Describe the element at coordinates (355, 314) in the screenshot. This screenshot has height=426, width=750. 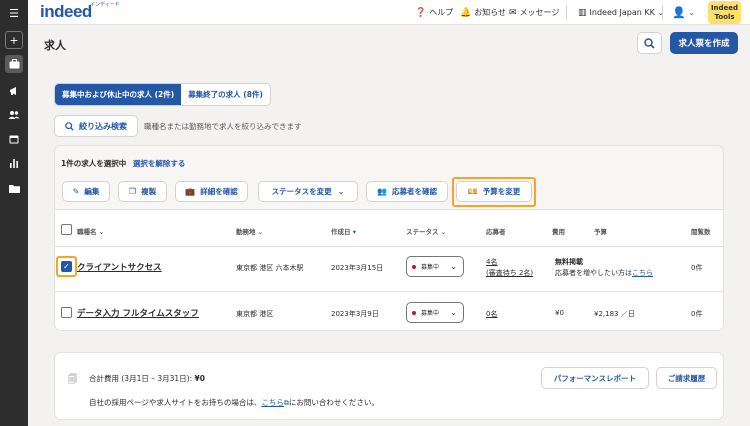
I see `job-created-date: 2023年3月9日` at that location.